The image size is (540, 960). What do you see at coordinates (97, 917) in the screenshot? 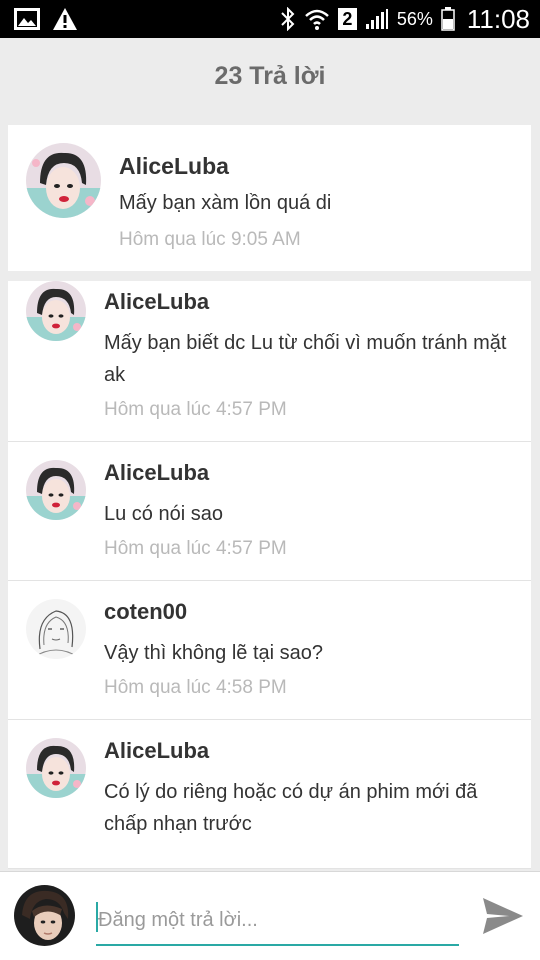
I see `text-caret` at bounding box center [97, 917].